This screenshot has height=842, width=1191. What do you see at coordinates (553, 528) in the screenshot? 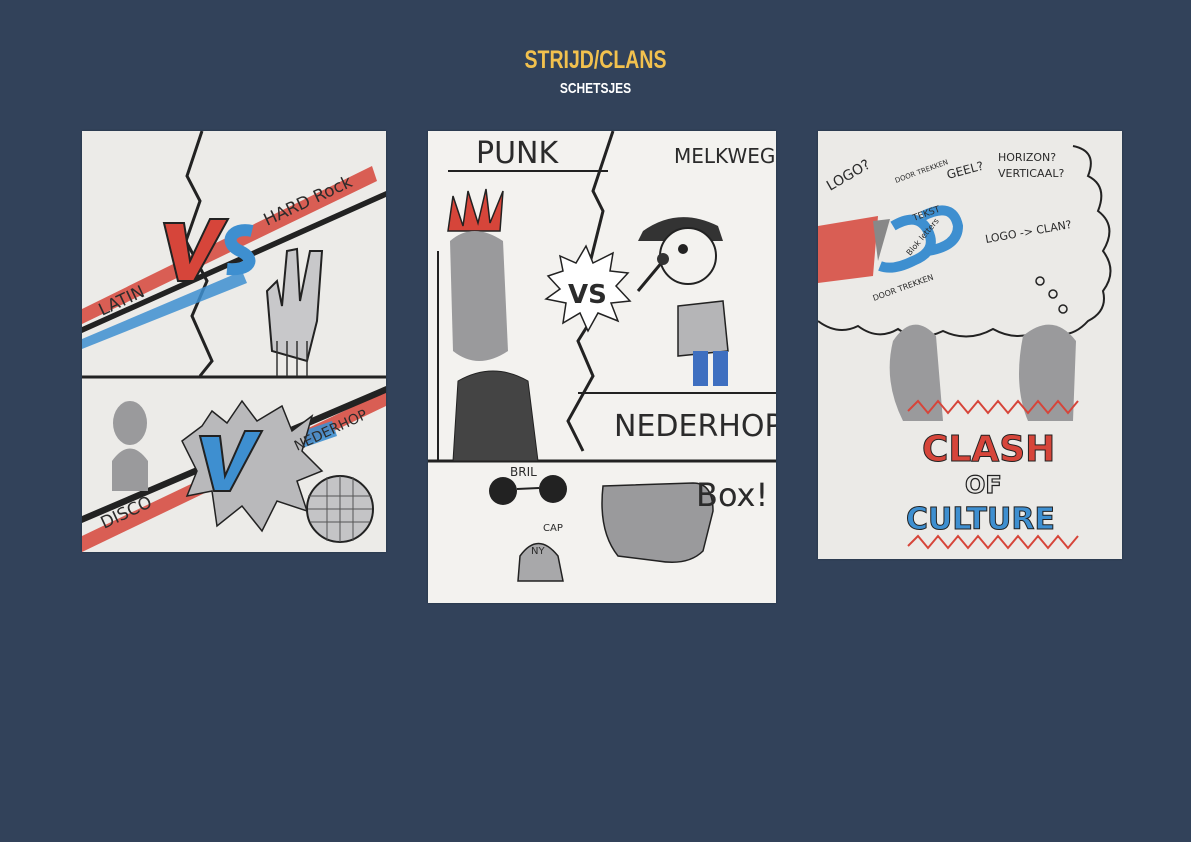
I see `label-cap: CAP` at bounding box center [553, 528].